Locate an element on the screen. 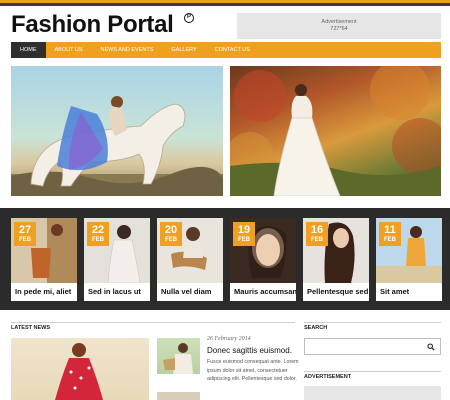 The height and width of the screenshot is (400, 450). date-day: 16 is located at coordinates (317, 230).